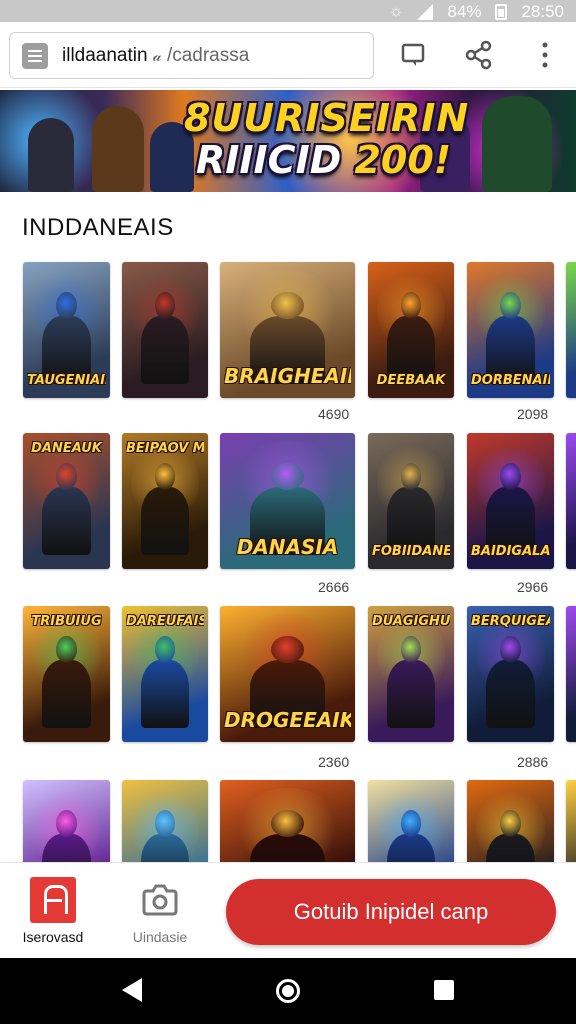  What do you see at coordinates (66, 380) in the screenshot?
I see `tile-title: TAUGENIAIK` at bounding box center [66, 380].